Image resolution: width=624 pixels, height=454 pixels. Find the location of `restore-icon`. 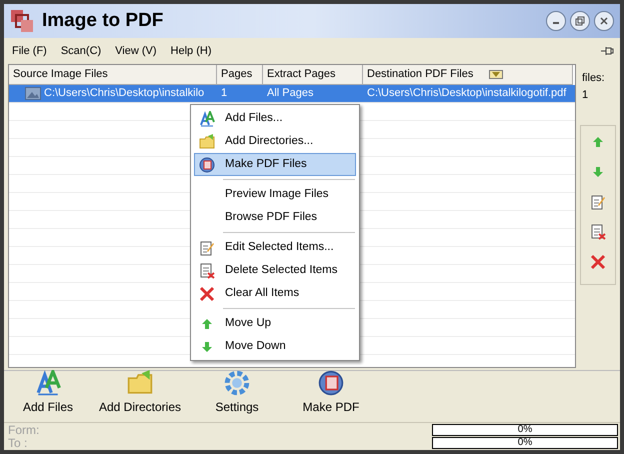

restore-icon is located at coordinates (580, 21).